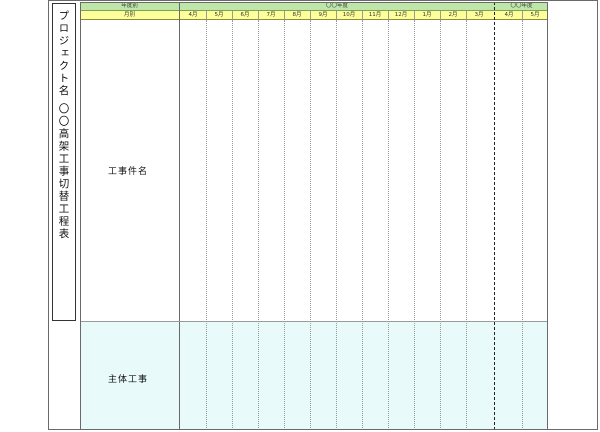 The image size is (600, 432). Describe the element at coordinates (128, 172) in the screenshot. I see `row-label-project-name: 工事件名` at that location.